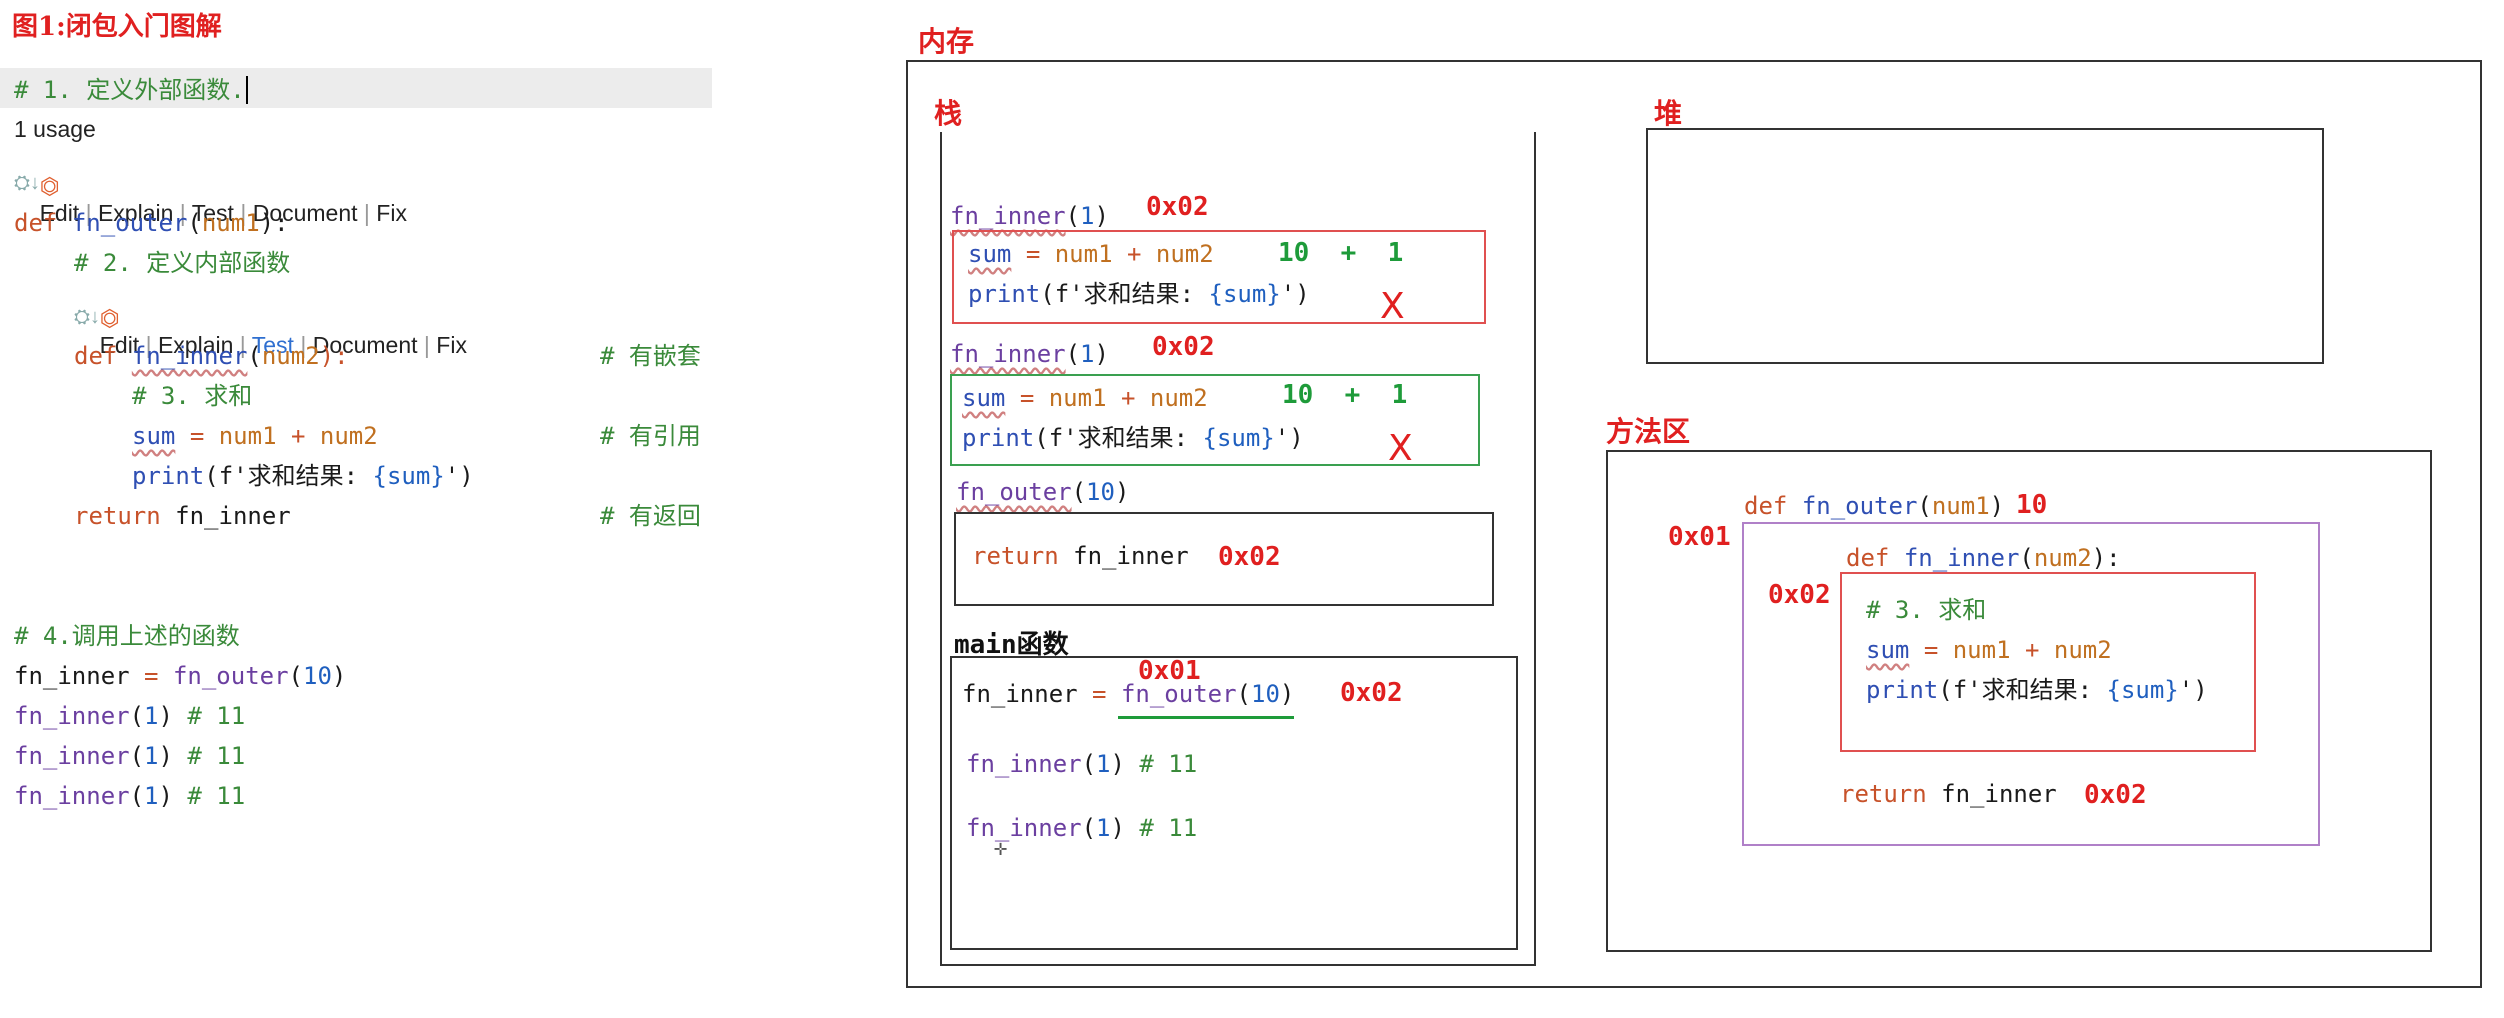  What do you see at coordinates (1206, 717) in the screenshot?
I see `underline-mark` at bounding box center [1206, 717].